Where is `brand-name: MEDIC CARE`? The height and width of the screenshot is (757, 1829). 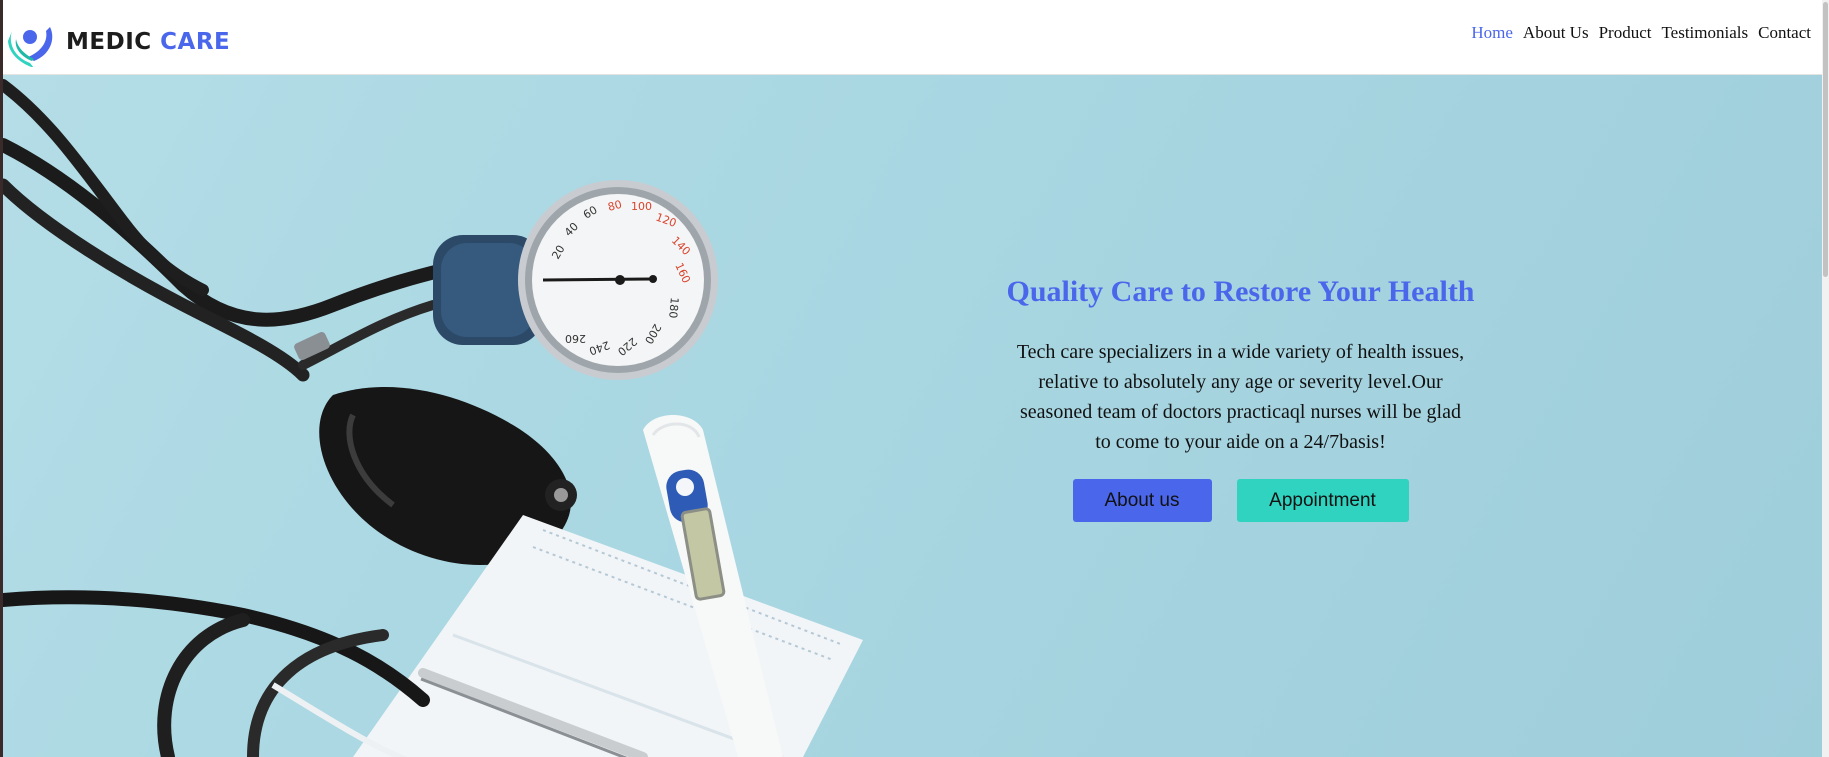
brand-name: MEDIC CARE is located at coordinates (148, 42).